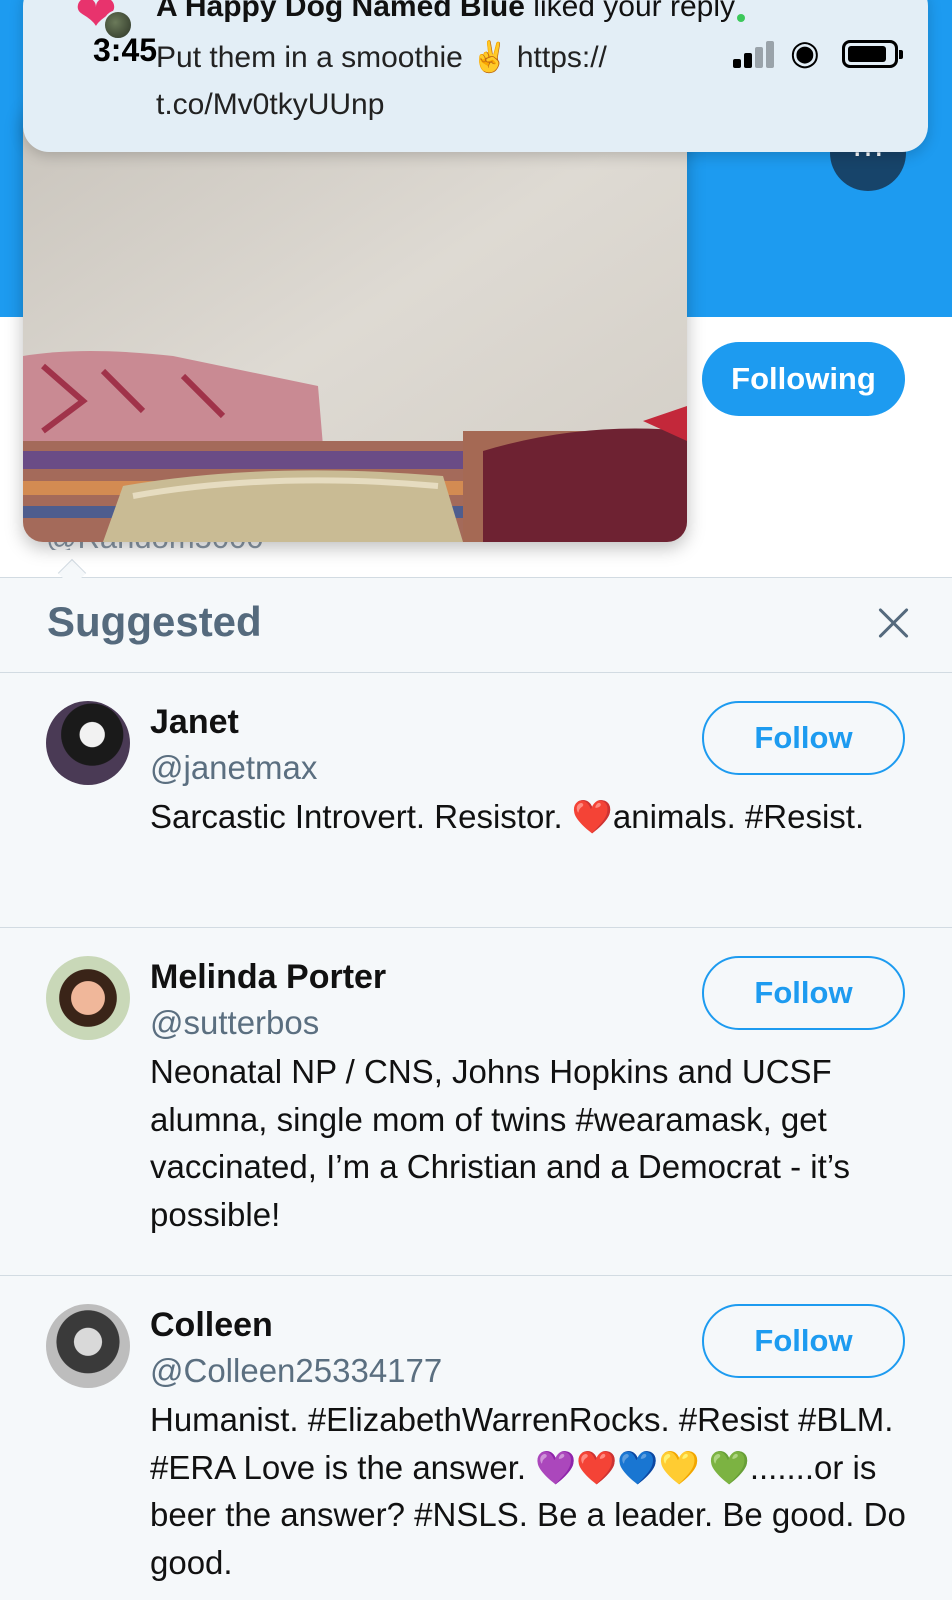 The width and height of the screenshot is (952, 1600). Describe the element at coordinates (894, 623) in the screenshot. I see `close-icon` at that location.